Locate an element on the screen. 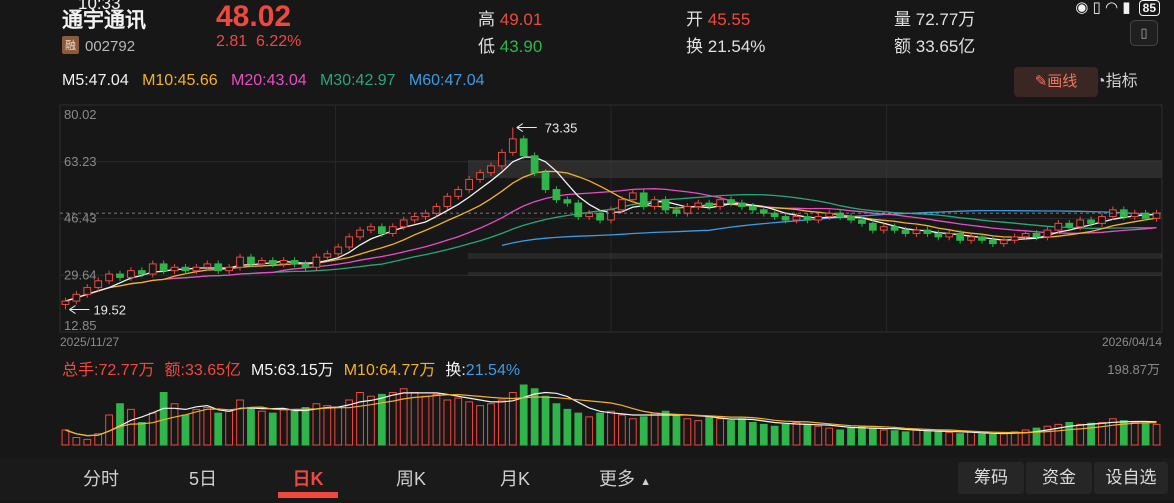  tab-monthly-k: 月K is located at coordinates (515, 479).